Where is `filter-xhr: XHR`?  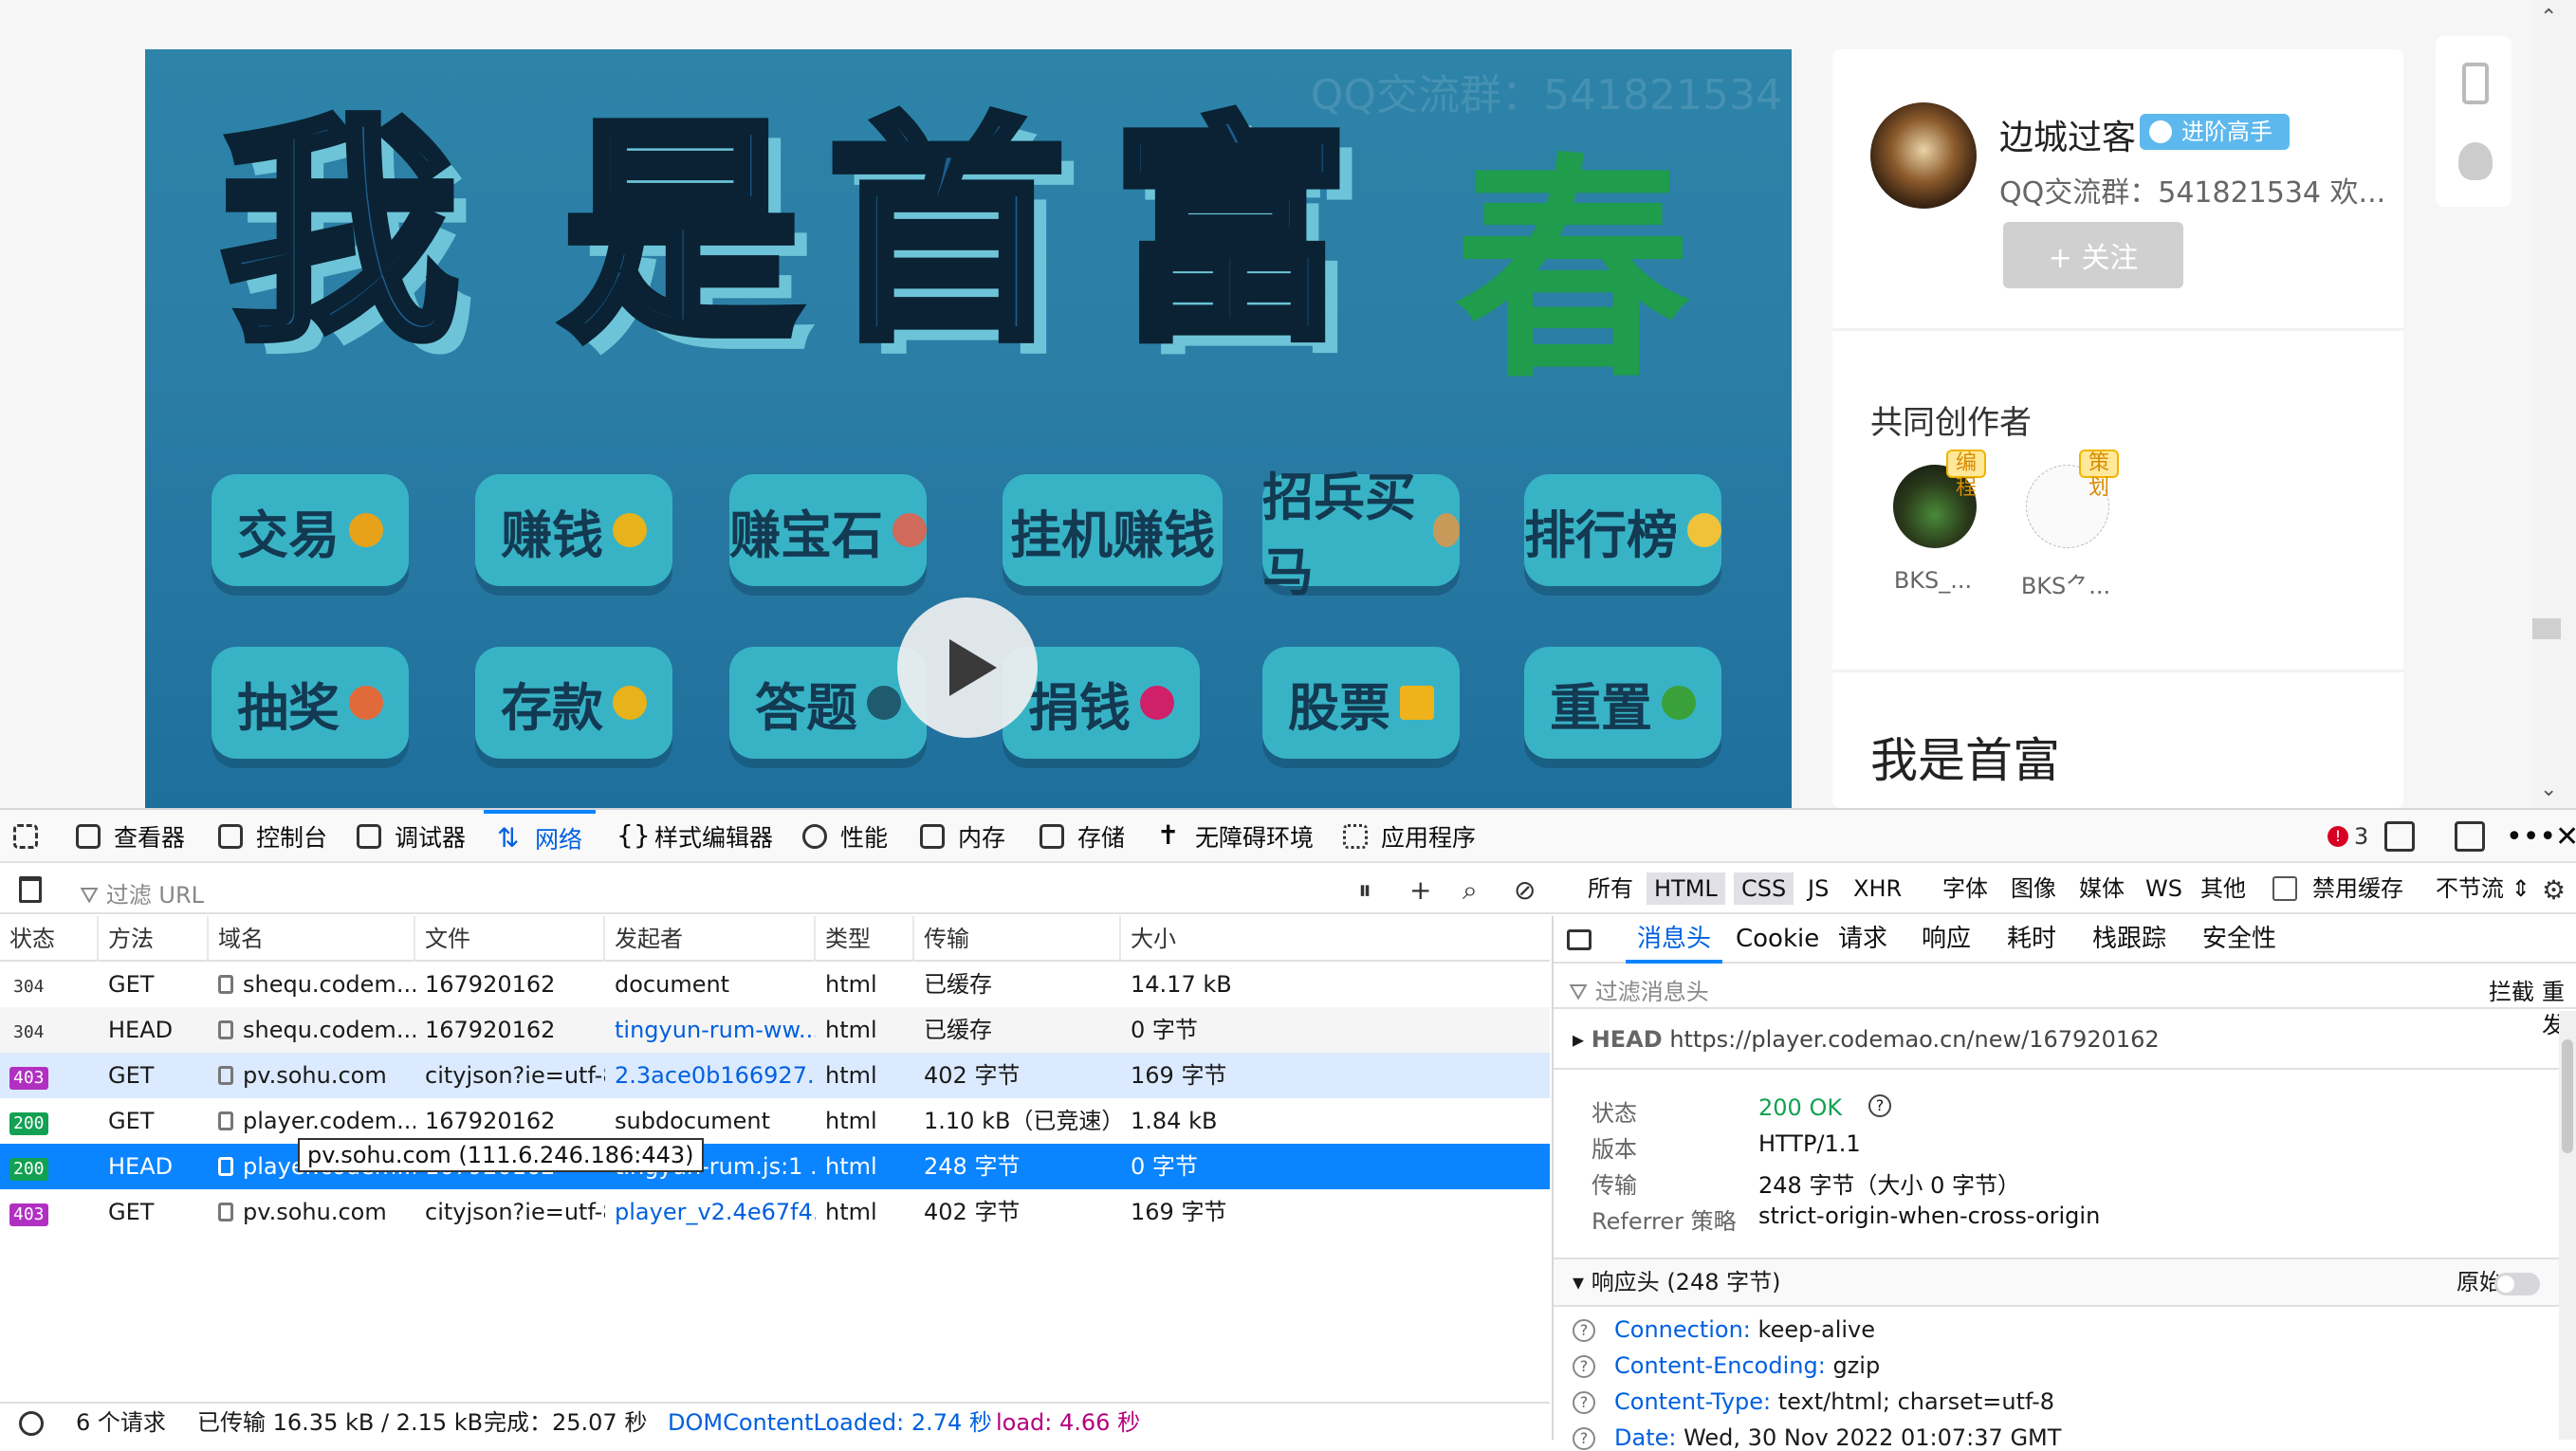 filter-xhr: XHR is located at coordinates (1877, 889).